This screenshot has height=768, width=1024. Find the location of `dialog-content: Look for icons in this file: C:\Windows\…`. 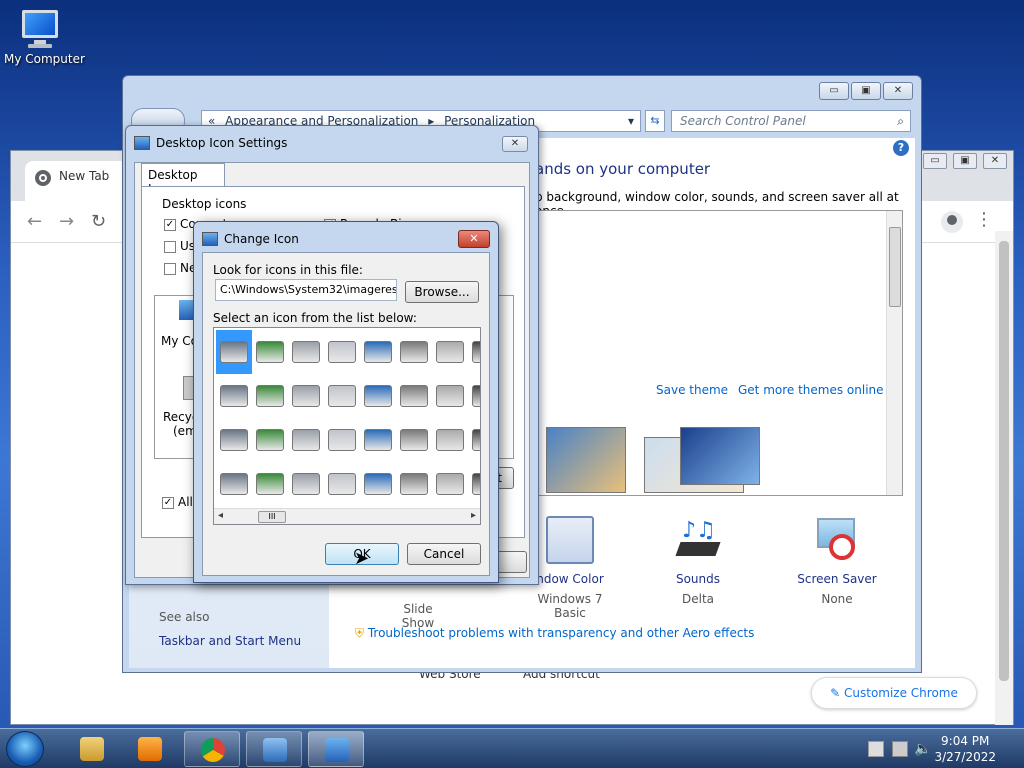

dialog-content: Look for icons in this file: C:\Windows\… is located at coordinates (346, 414).